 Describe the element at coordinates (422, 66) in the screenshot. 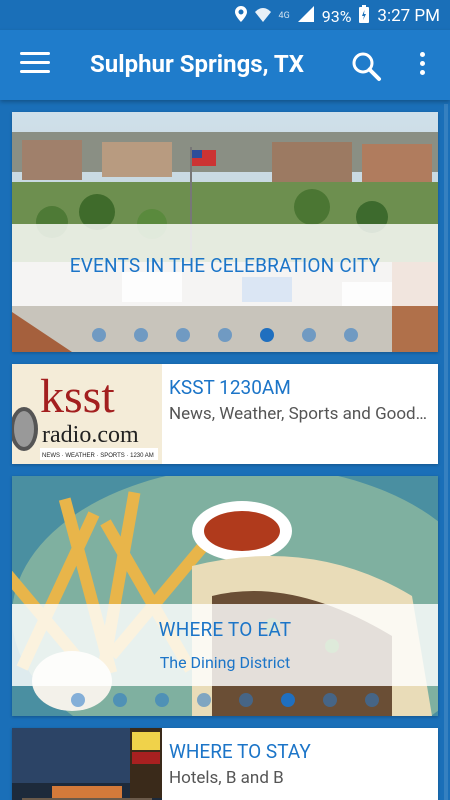

I see `more-options-icon` at that location.